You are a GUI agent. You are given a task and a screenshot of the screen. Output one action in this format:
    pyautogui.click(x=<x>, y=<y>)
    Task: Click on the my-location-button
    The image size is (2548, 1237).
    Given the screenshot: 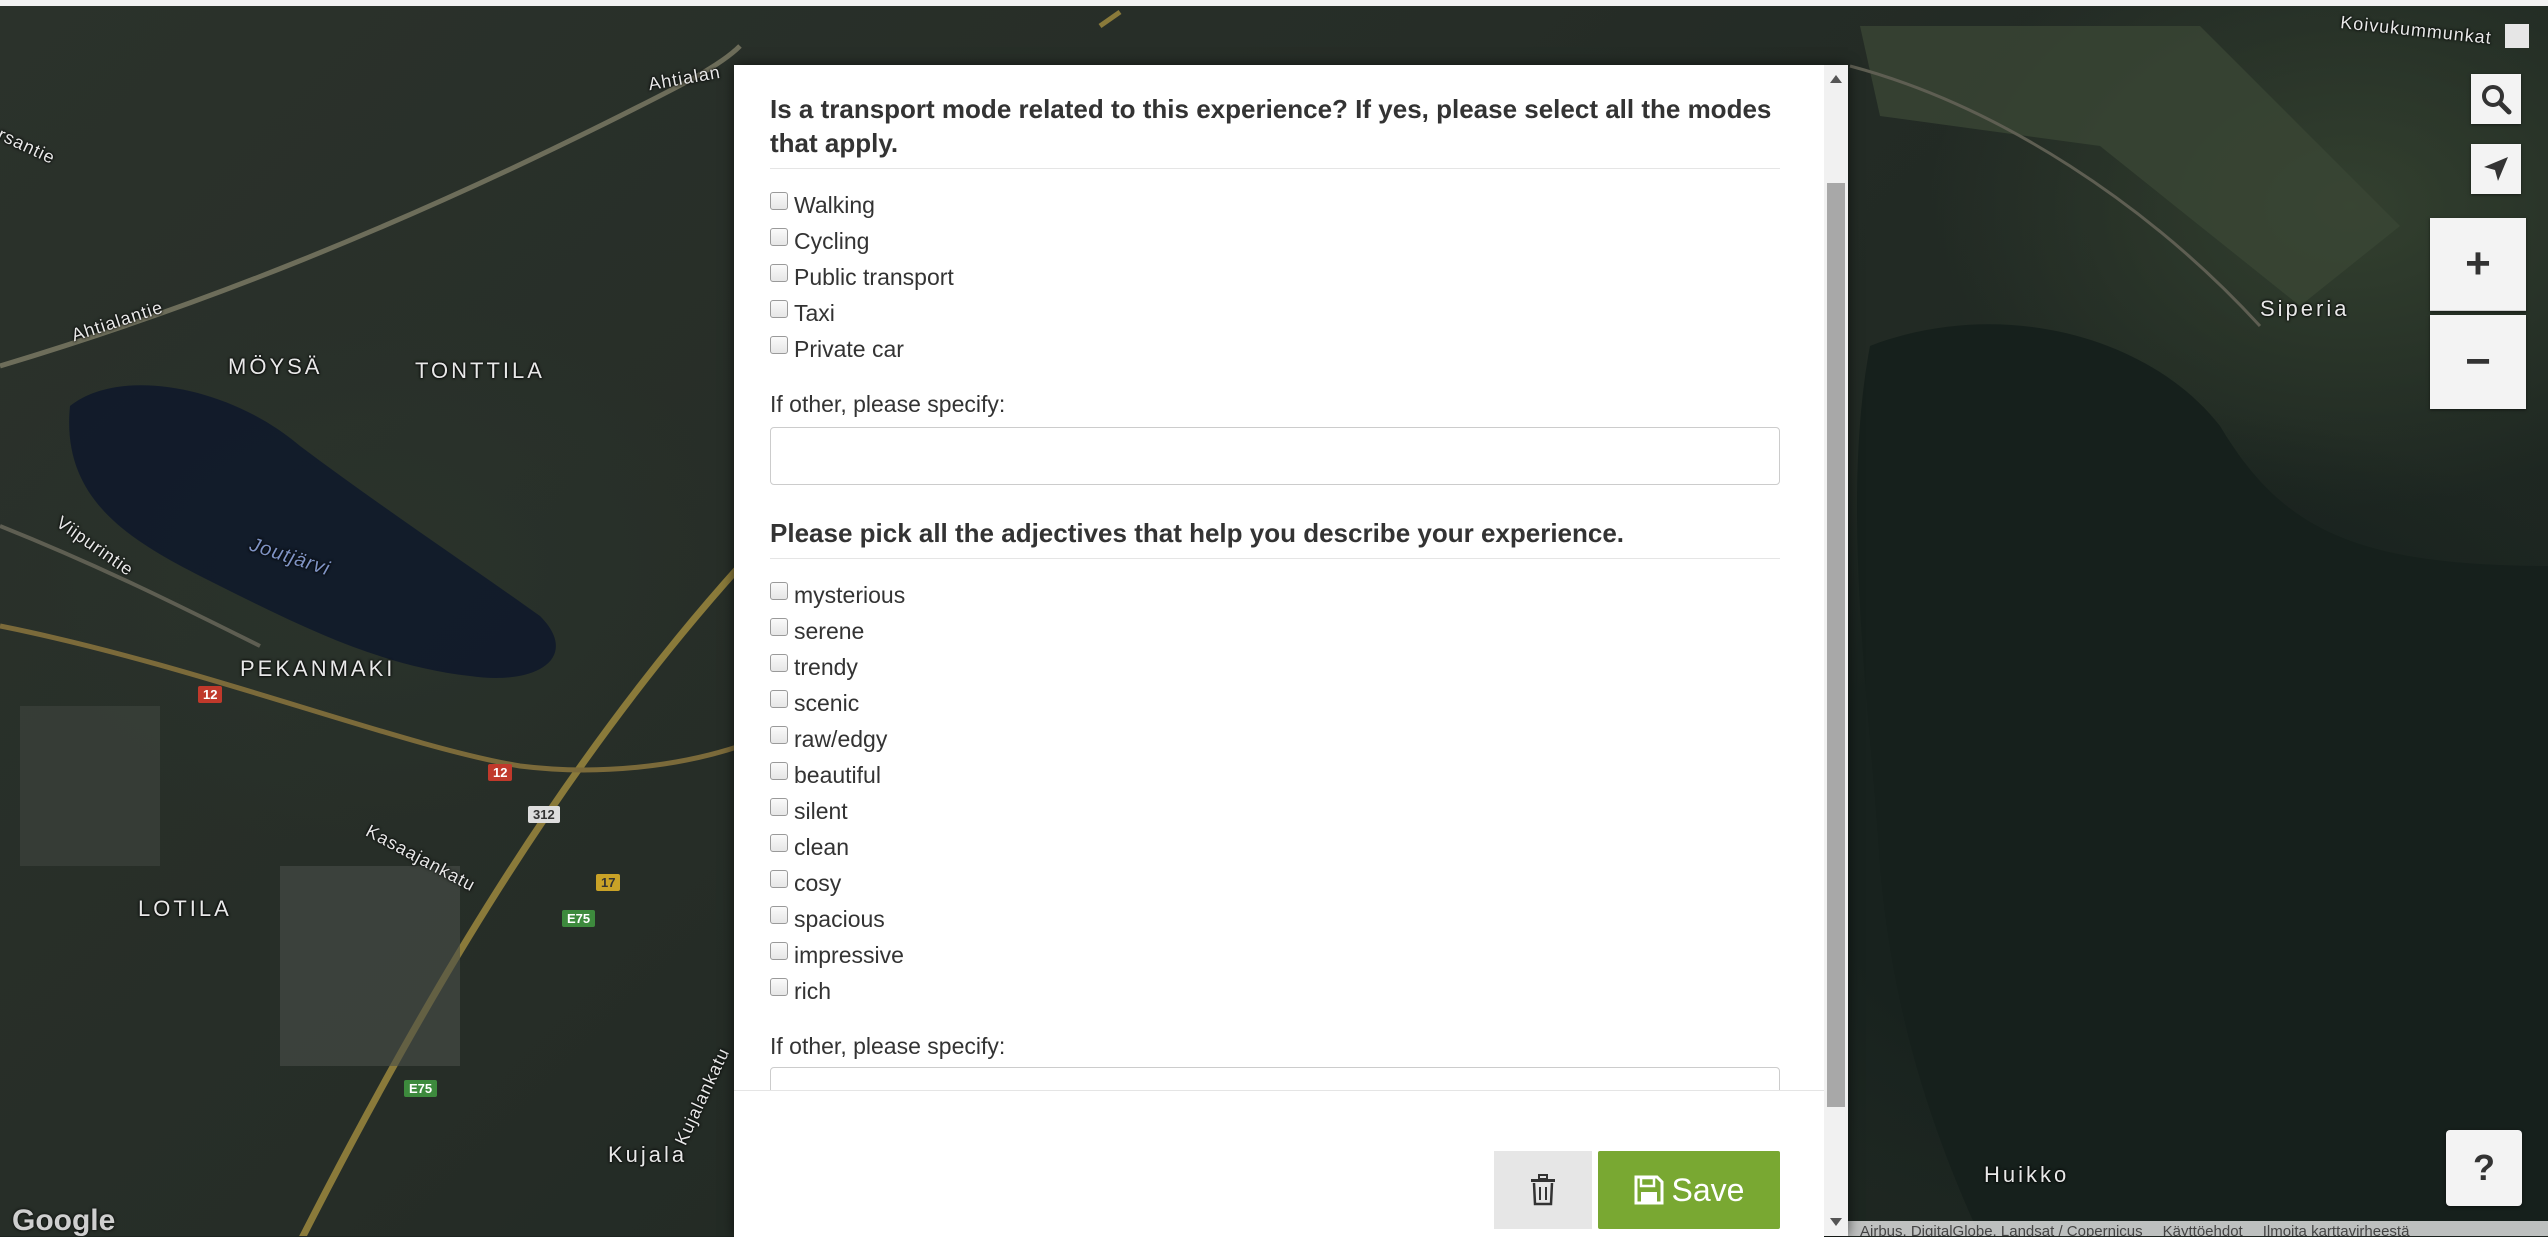 What is the action you would take?
    pyautogui.click(x=2496, y=169)
    